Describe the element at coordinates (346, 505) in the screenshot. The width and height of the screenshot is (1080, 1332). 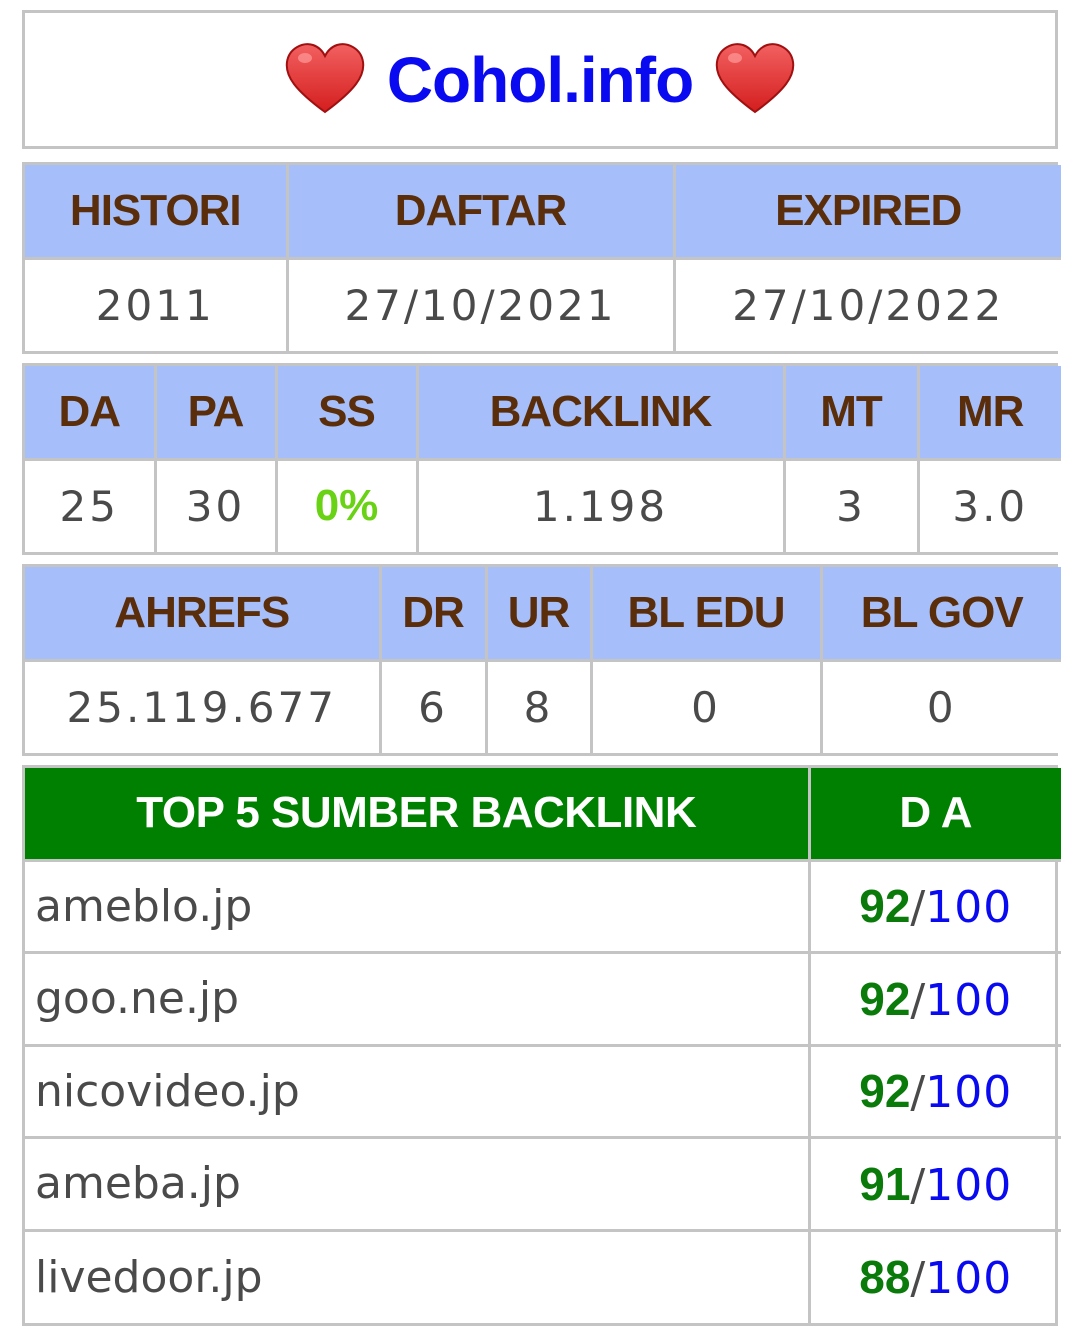
I see `ss-value: 0%` at that location.